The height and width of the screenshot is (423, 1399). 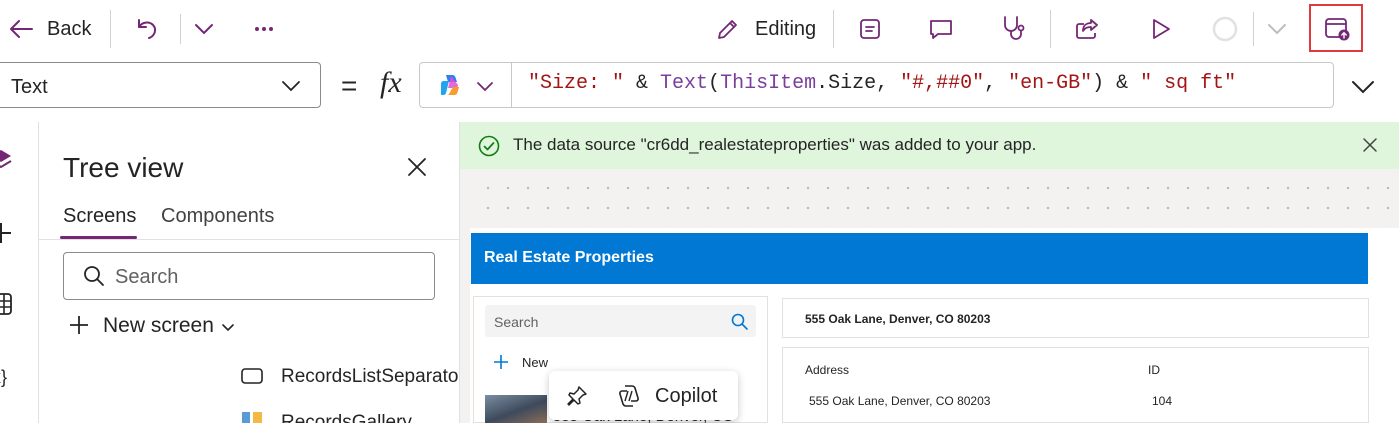 I want to click on id-value: 104, so click(x=1162, y=401).